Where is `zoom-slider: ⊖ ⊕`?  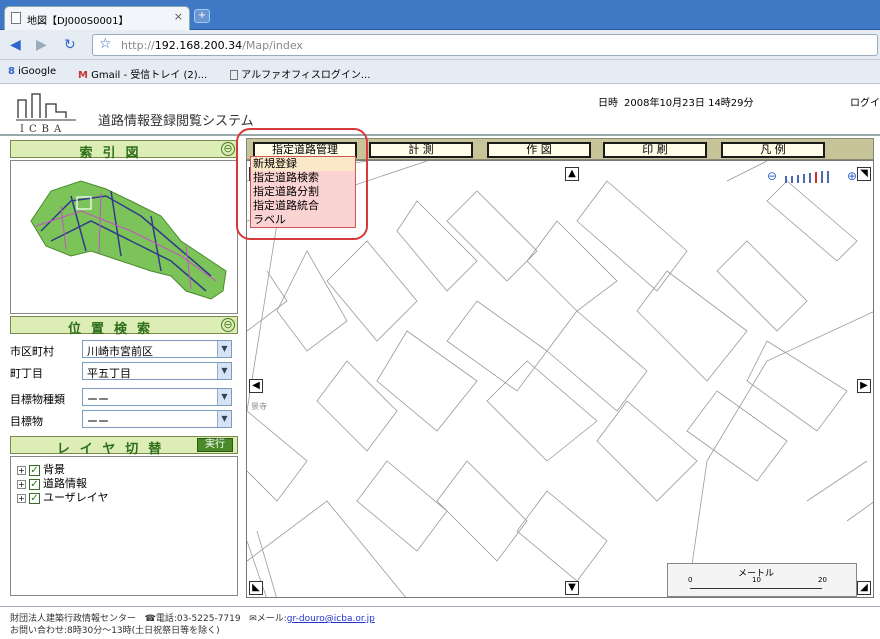
zoom-slider: ⊖ ⊕ is located at coordinates (816, 177).